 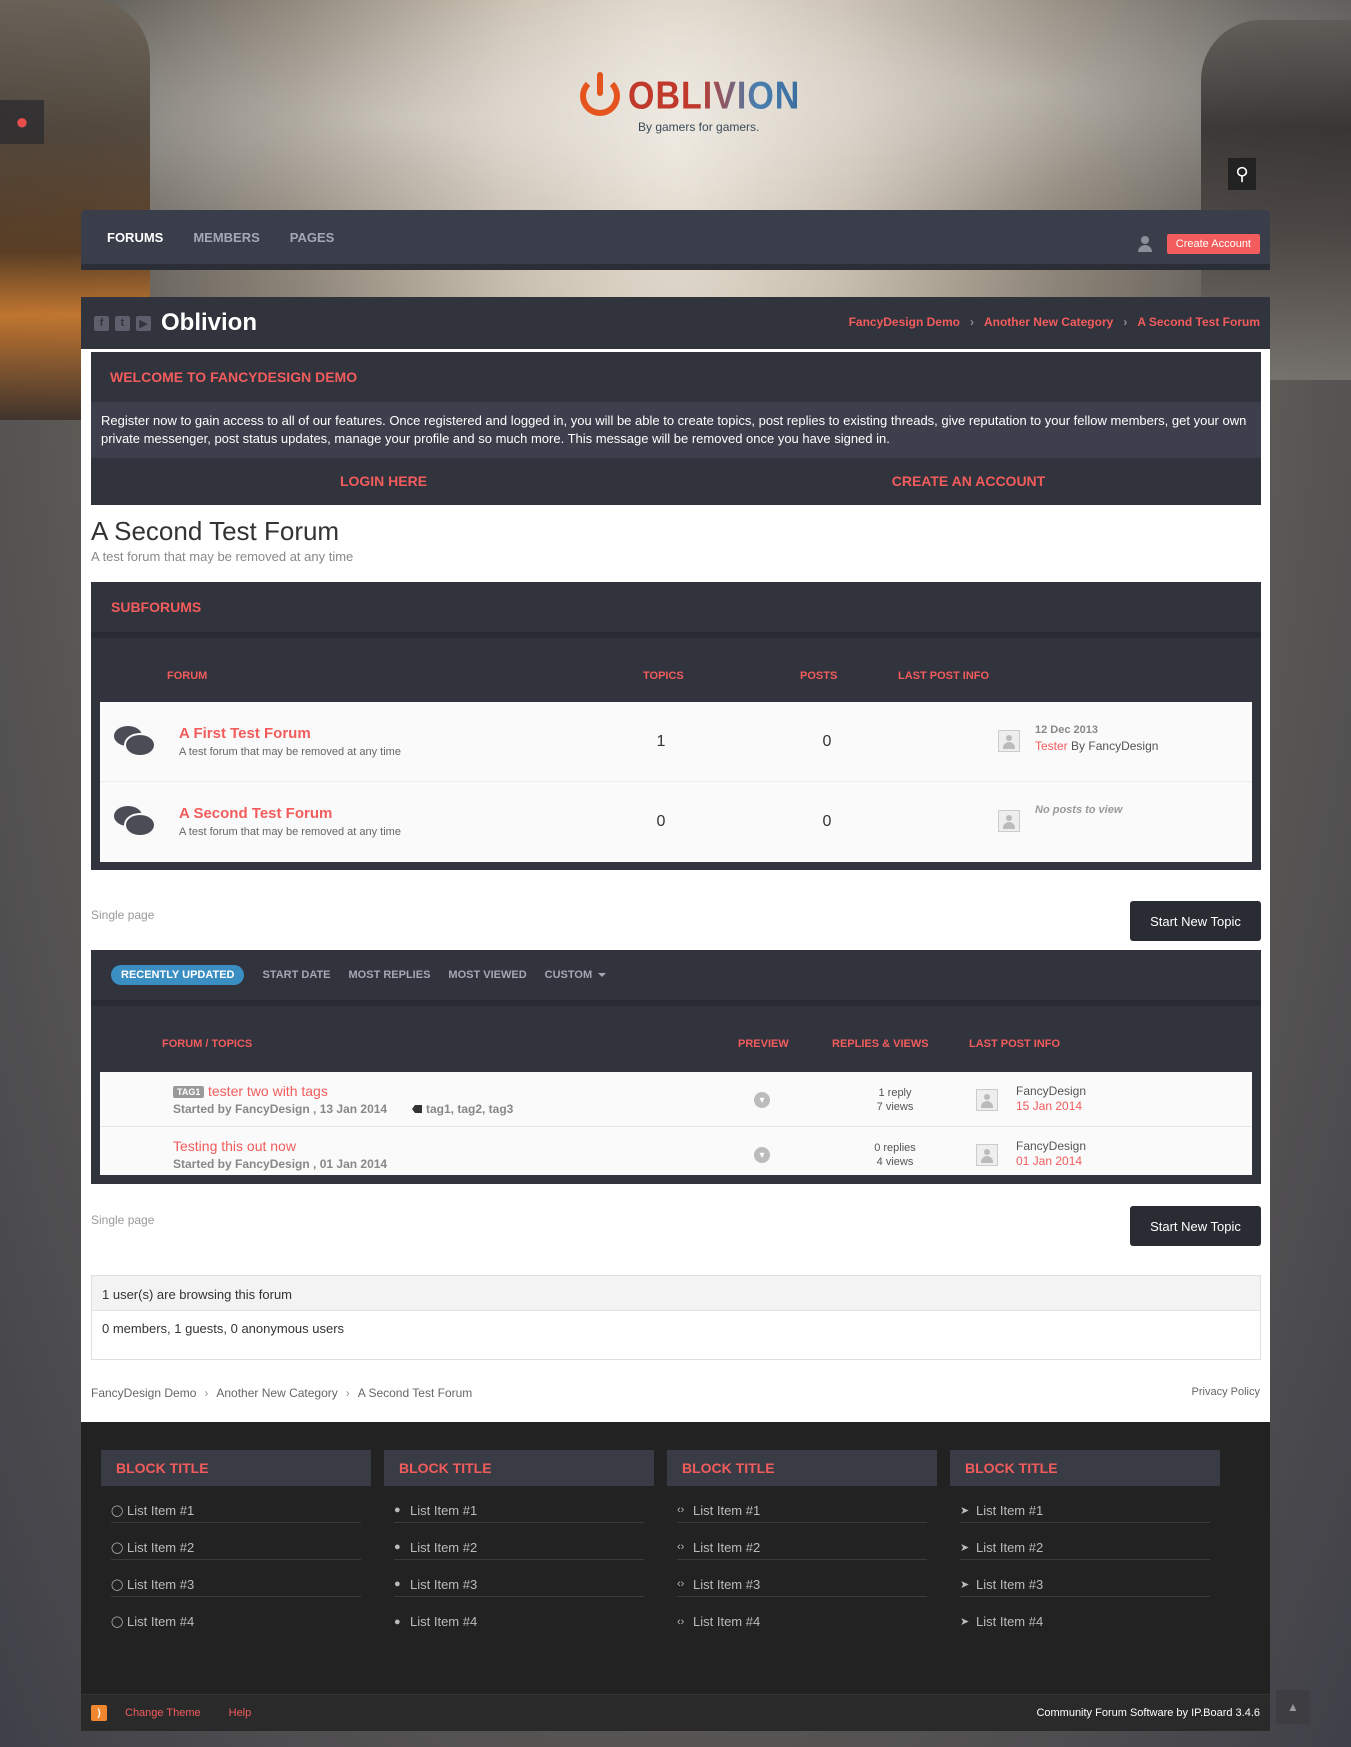 What do you see at coordinates (965, 1547) in the screenshot?
I see `location-arrow-icon: ➤` at bounding box center [965, 1547].